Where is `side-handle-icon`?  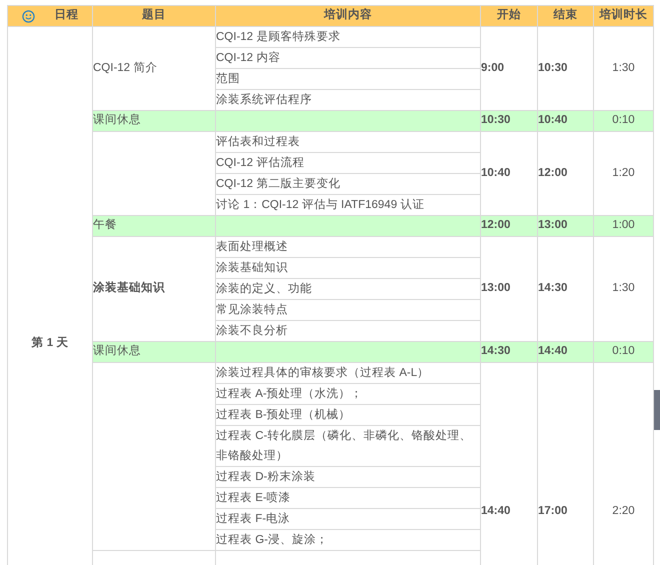 side-handle-icon is located at coordinates (657, 410).